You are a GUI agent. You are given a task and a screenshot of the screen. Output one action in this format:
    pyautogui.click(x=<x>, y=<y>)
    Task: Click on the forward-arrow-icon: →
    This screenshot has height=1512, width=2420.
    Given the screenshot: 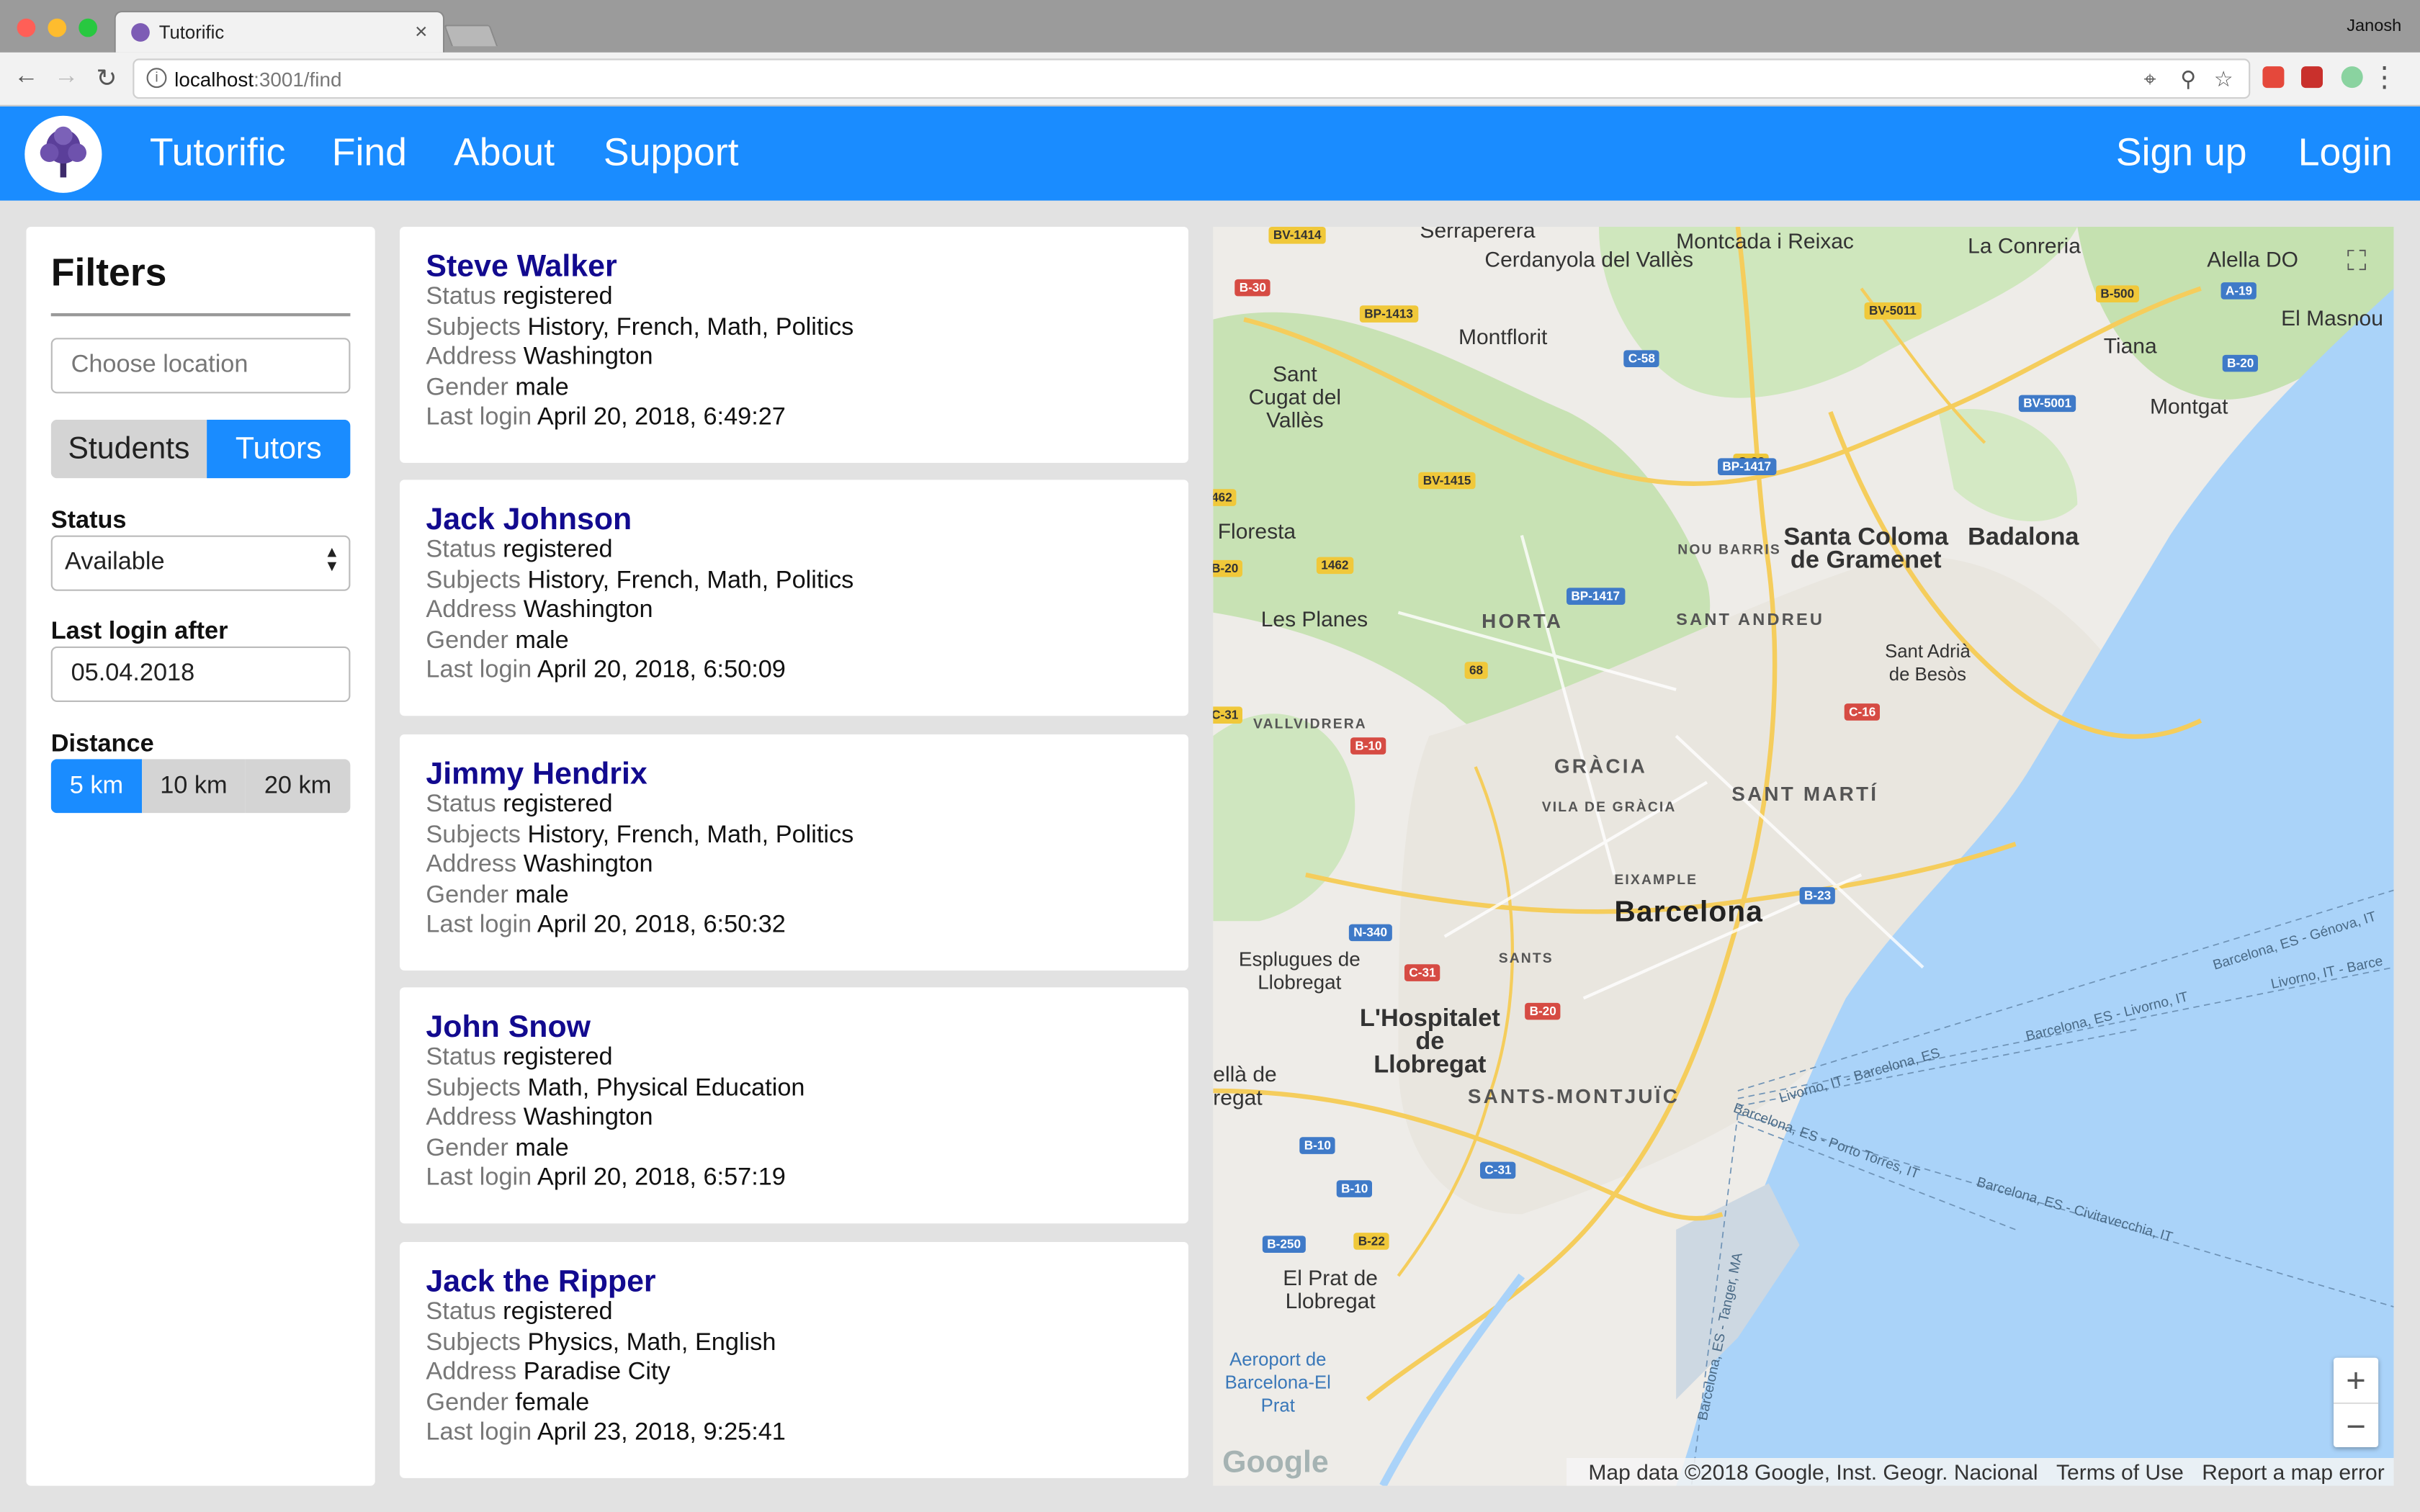 What is the action you would take?
    pyautogui.click(x=67, y=77)
    